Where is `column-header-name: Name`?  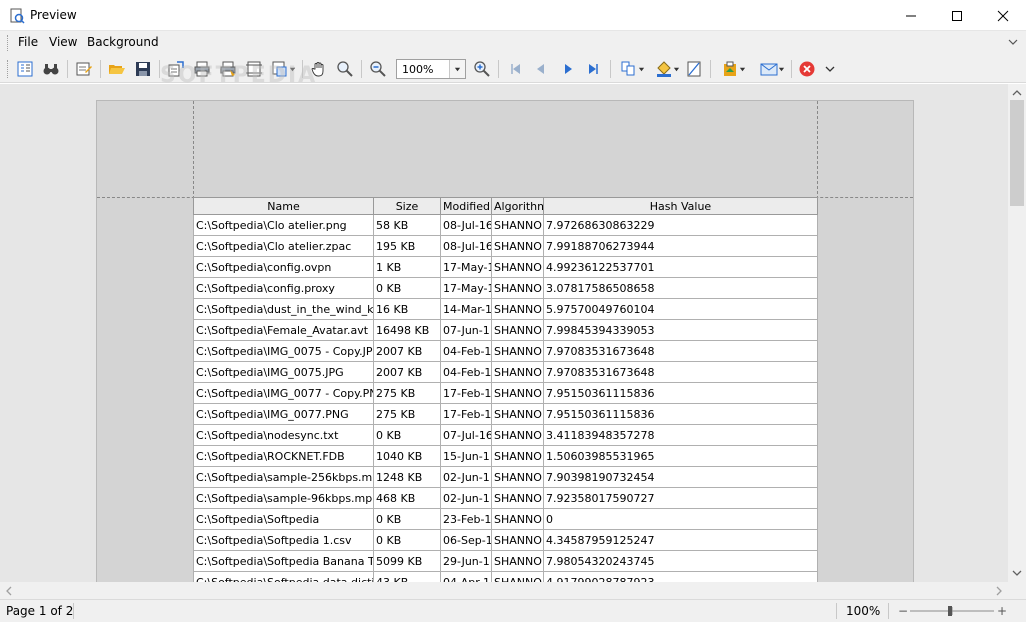 column-header-name: Name is located at coordinates (283, 206).